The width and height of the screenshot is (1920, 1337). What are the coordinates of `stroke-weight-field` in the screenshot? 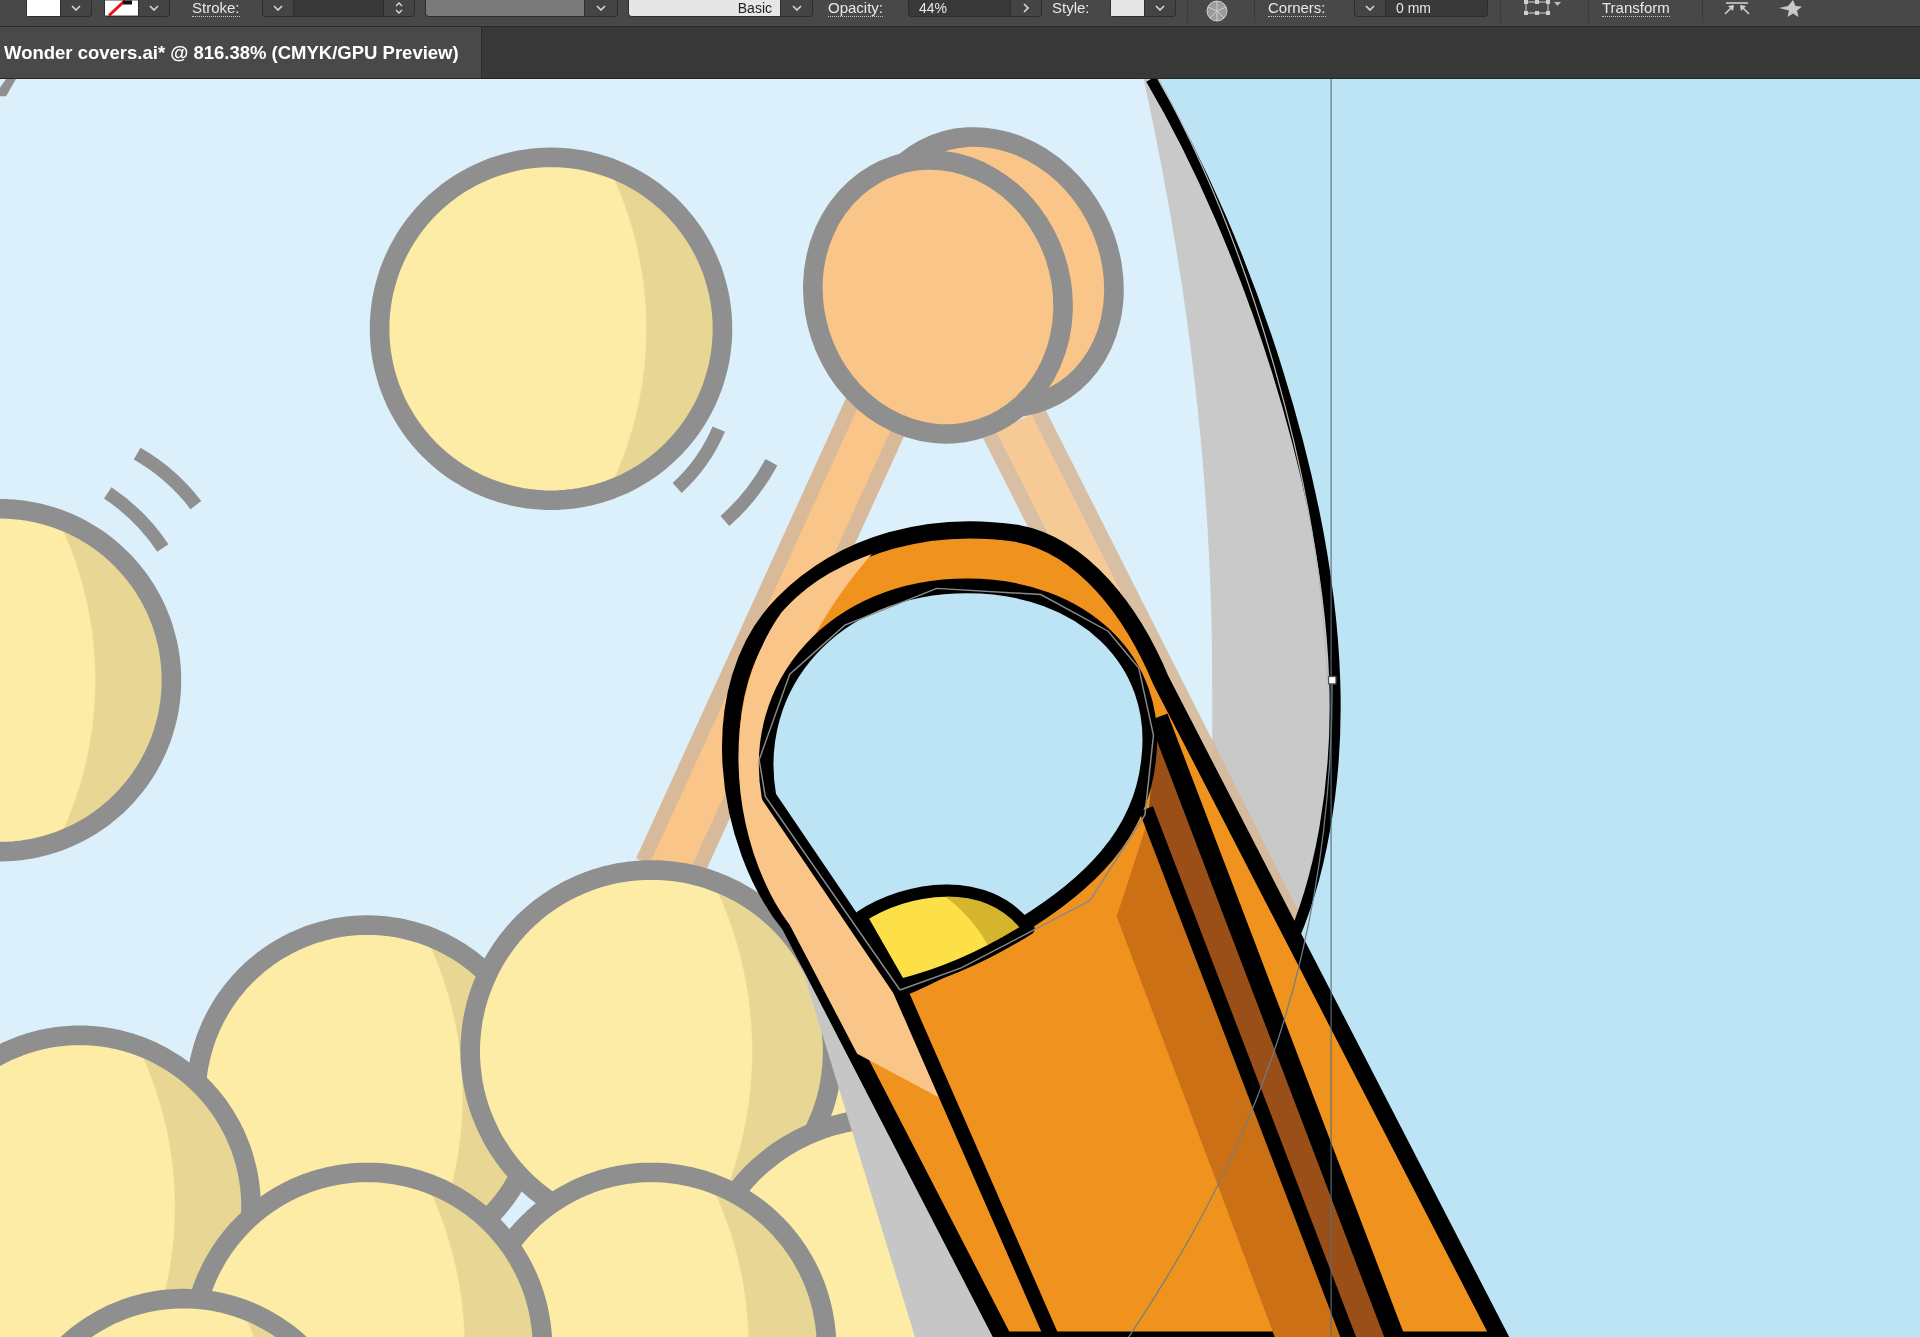 It's located at (339, 8).